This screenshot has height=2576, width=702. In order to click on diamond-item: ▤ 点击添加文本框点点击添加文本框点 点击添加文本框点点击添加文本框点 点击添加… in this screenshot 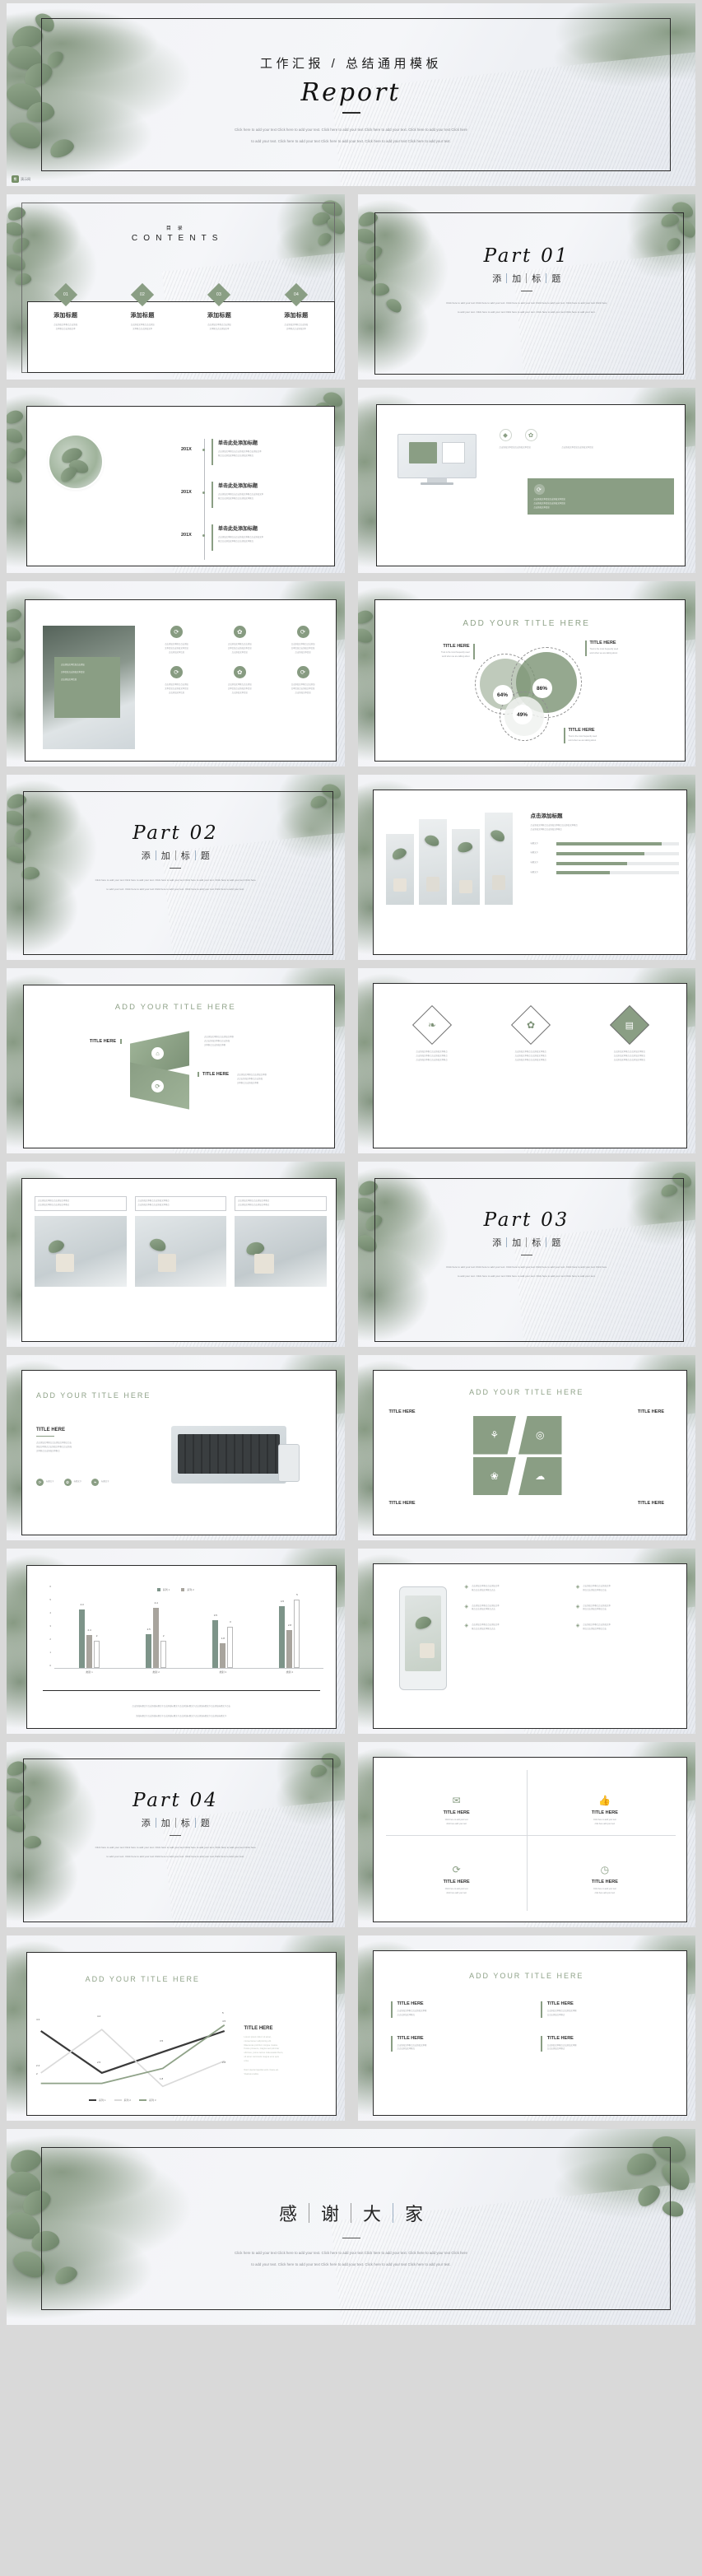, I will do `click(629, 1033)`.